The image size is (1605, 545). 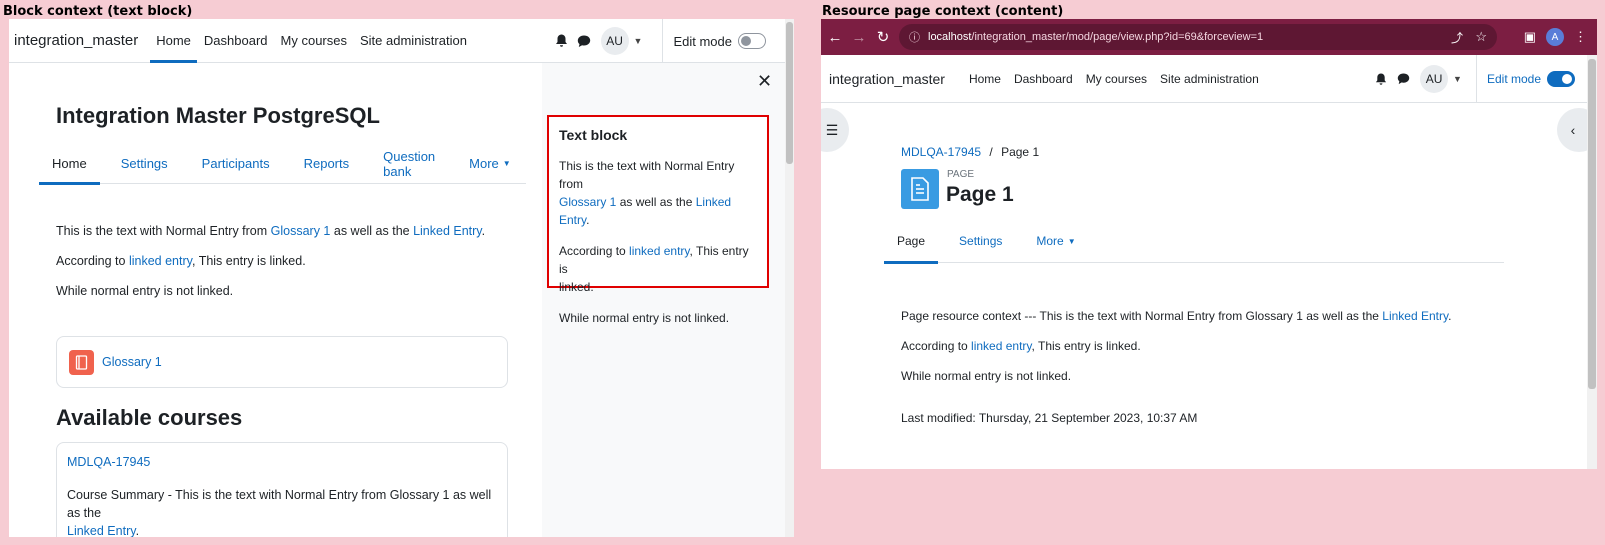 I want to click on share-icon: ⤴, so click(x=1457, y=37).